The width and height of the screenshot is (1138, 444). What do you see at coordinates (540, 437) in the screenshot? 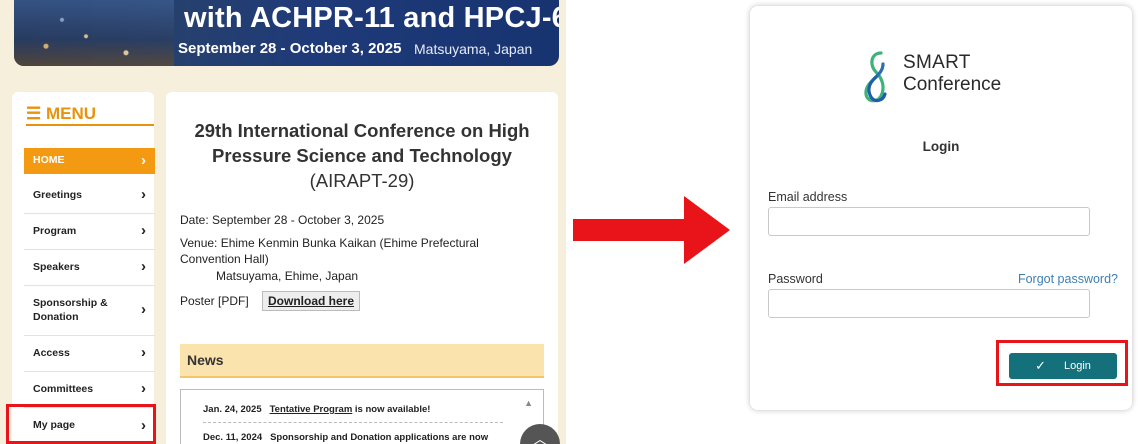
I see `chevron-up-icon: ︿` at bounding box center [540, 437].